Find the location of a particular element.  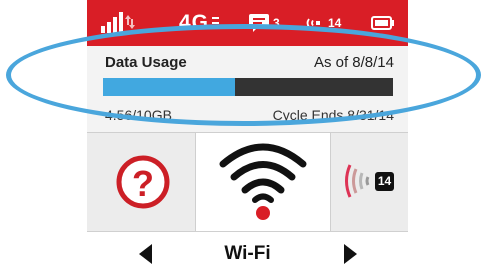

connected-devices-icon is located at coordinates (369, 181).